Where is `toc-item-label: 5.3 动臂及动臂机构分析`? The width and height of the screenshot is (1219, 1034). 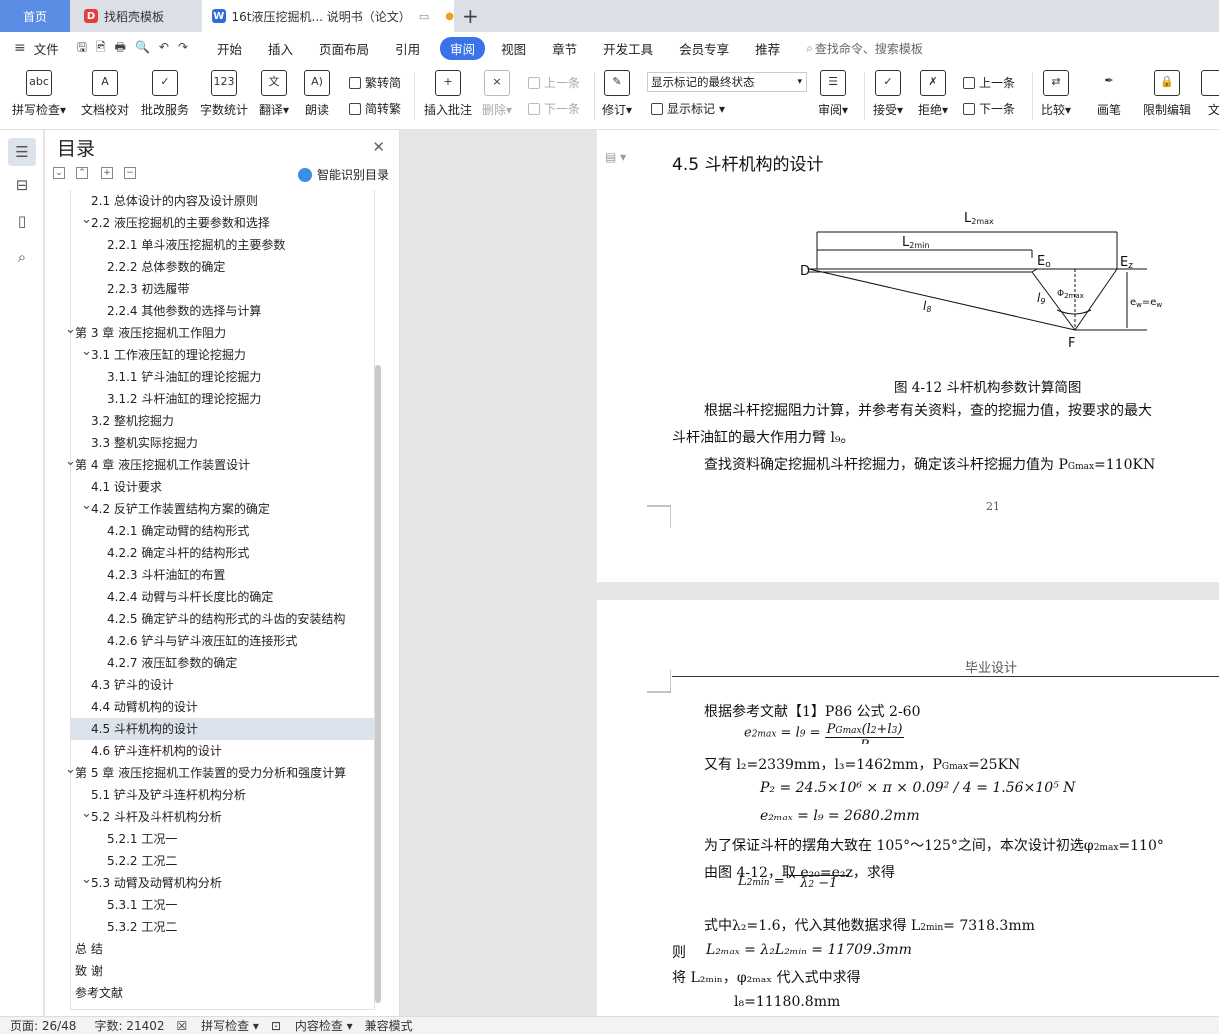 toc-item-label: 5.3 动臂及动臂机构分析 is located at coordinates (156, 883).